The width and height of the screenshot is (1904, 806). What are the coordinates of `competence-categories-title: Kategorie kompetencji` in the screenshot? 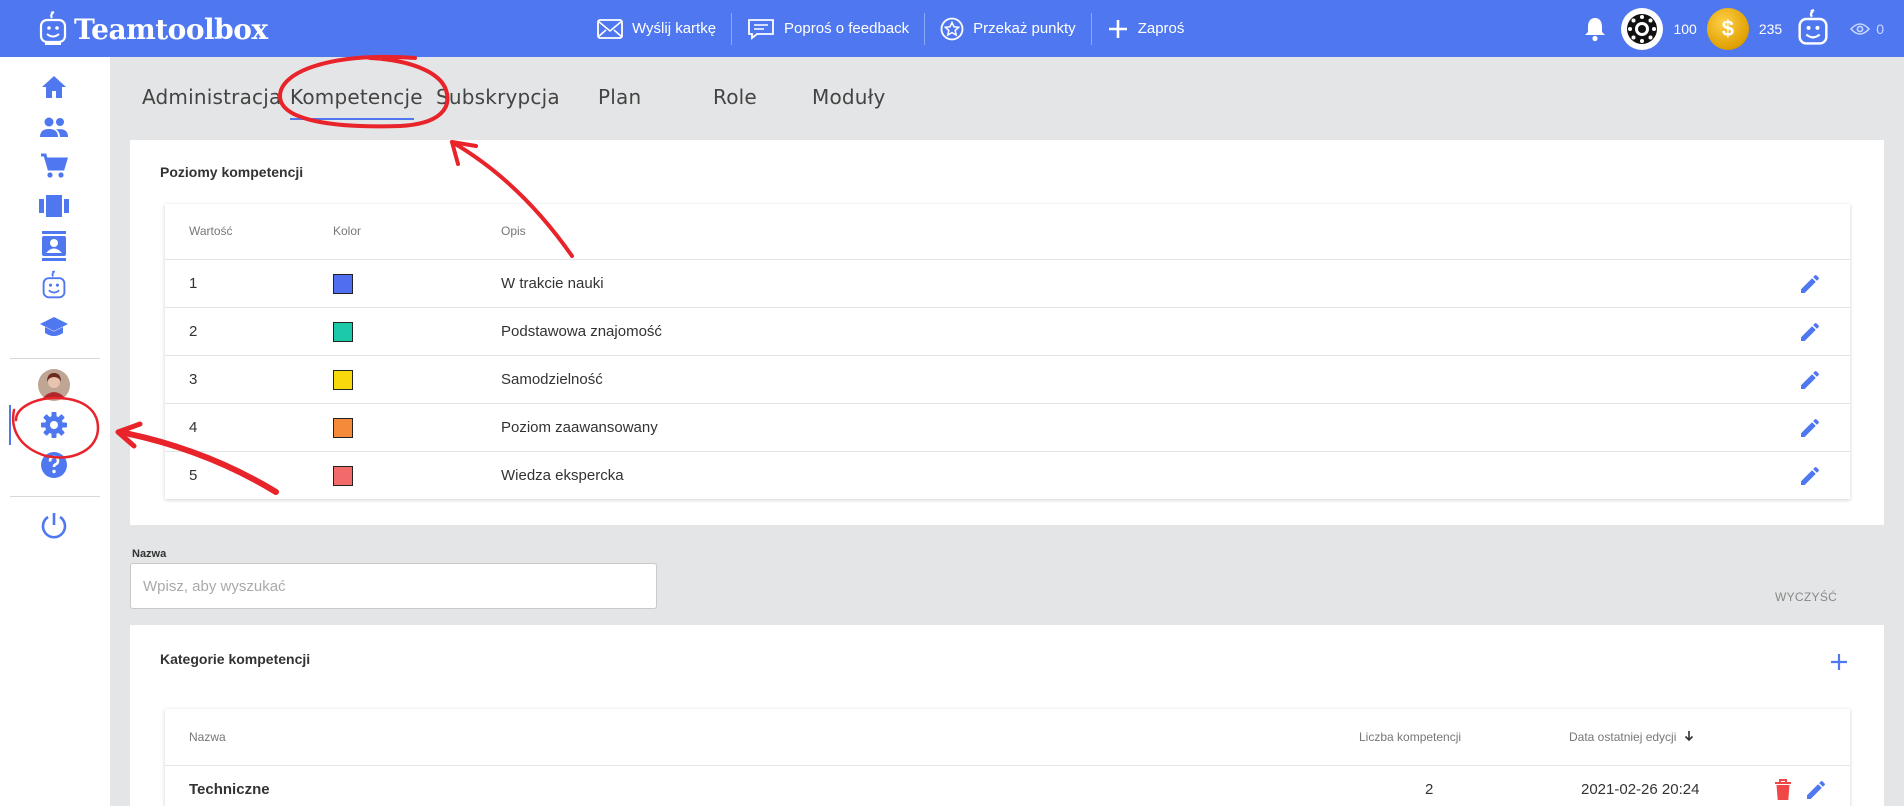 It's located at (235, 659).